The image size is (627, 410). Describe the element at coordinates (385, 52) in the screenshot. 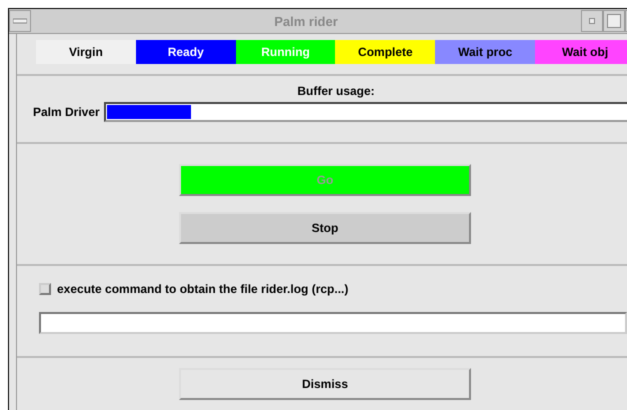

I see `status-legend-item: Complete` at that location.